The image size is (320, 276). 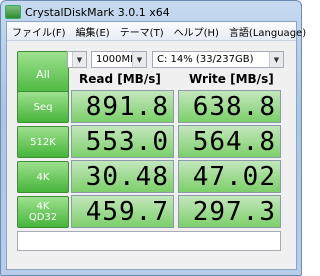 I want to click on 512k-write-value: 564.8, so click(x=234, y=142).